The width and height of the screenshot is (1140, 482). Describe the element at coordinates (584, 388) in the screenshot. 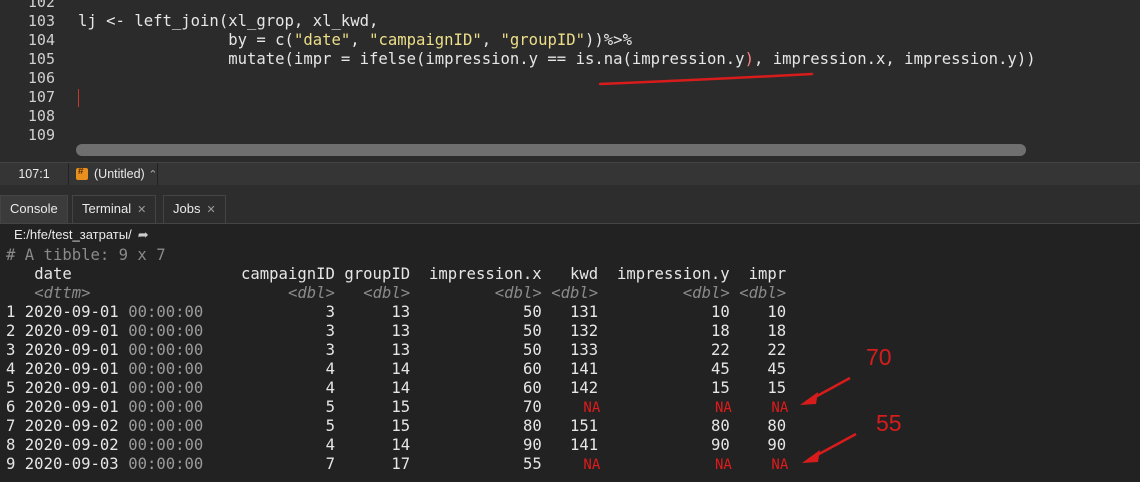

I see `table-cell: 142` at that location.